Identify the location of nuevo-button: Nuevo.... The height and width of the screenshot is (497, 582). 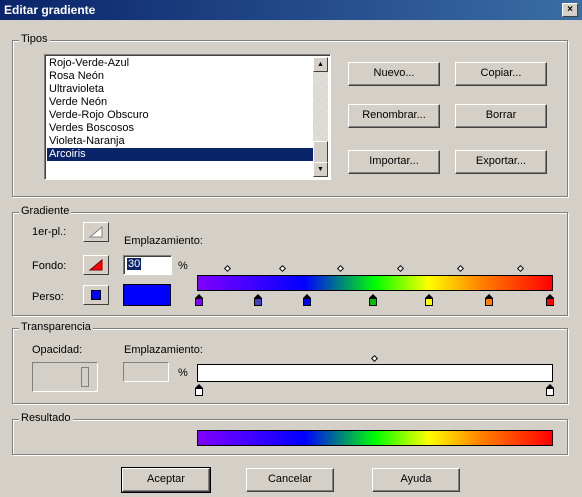
(394, 74).